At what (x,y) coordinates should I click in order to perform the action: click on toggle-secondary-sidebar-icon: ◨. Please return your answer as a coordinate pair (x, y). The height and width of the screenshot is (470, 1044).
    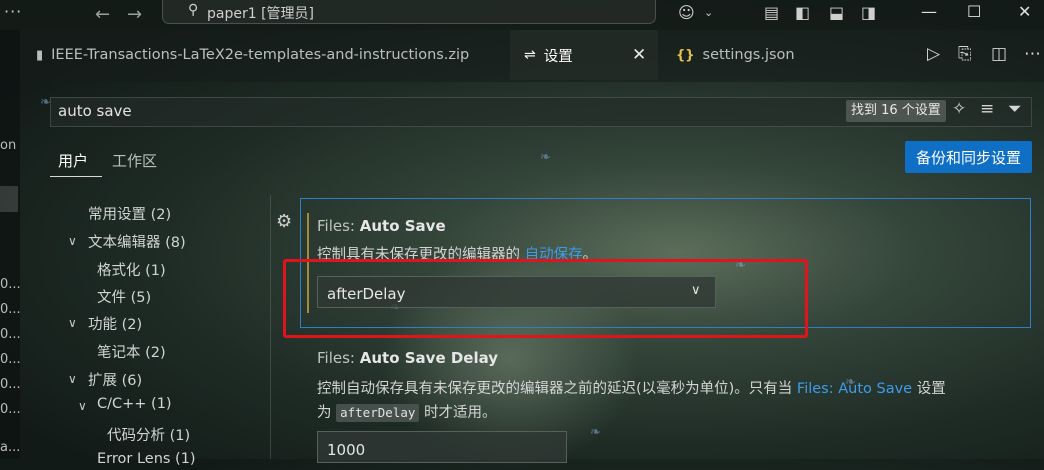
    Looking at the image, I should click on (868, 12).